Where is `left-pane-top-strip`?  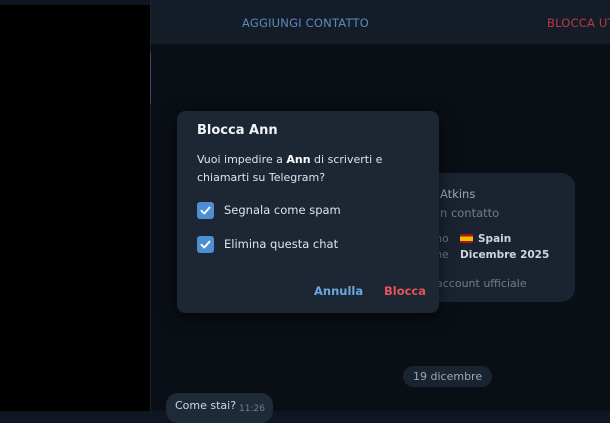
left-pane-top-strip is located at coordinates (75, 2).